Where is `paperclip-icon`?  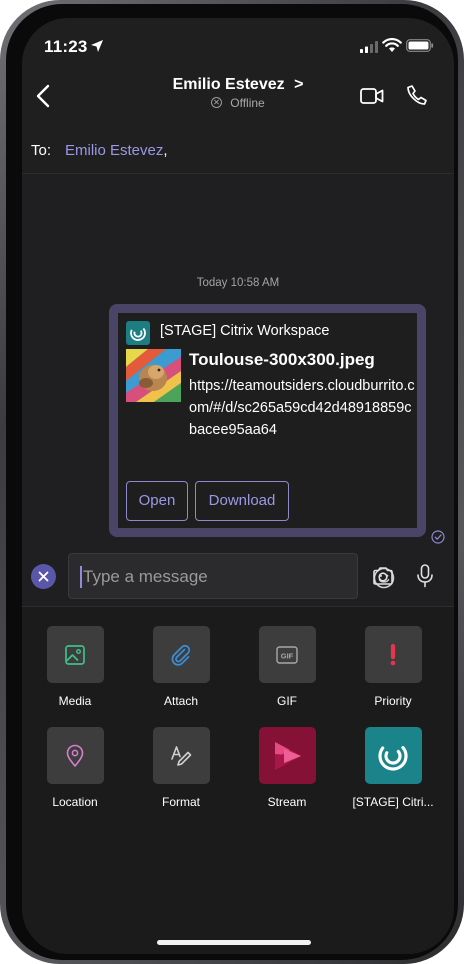 paperclip-icon is located at coordinates (181, 655).